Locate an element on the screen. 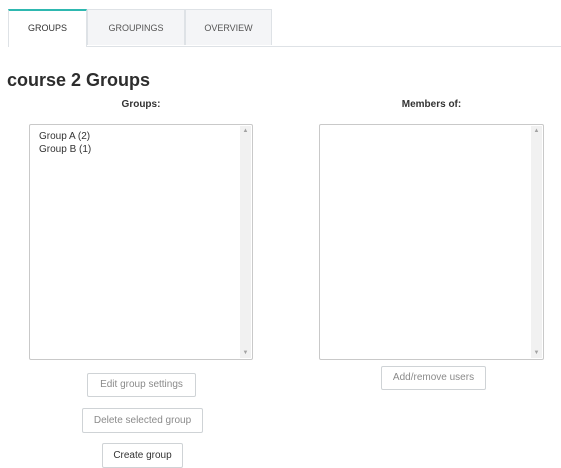 This screenshot has height=468, width=561. tab-overview: OVERVIEW is located at coordinates (228, 27).